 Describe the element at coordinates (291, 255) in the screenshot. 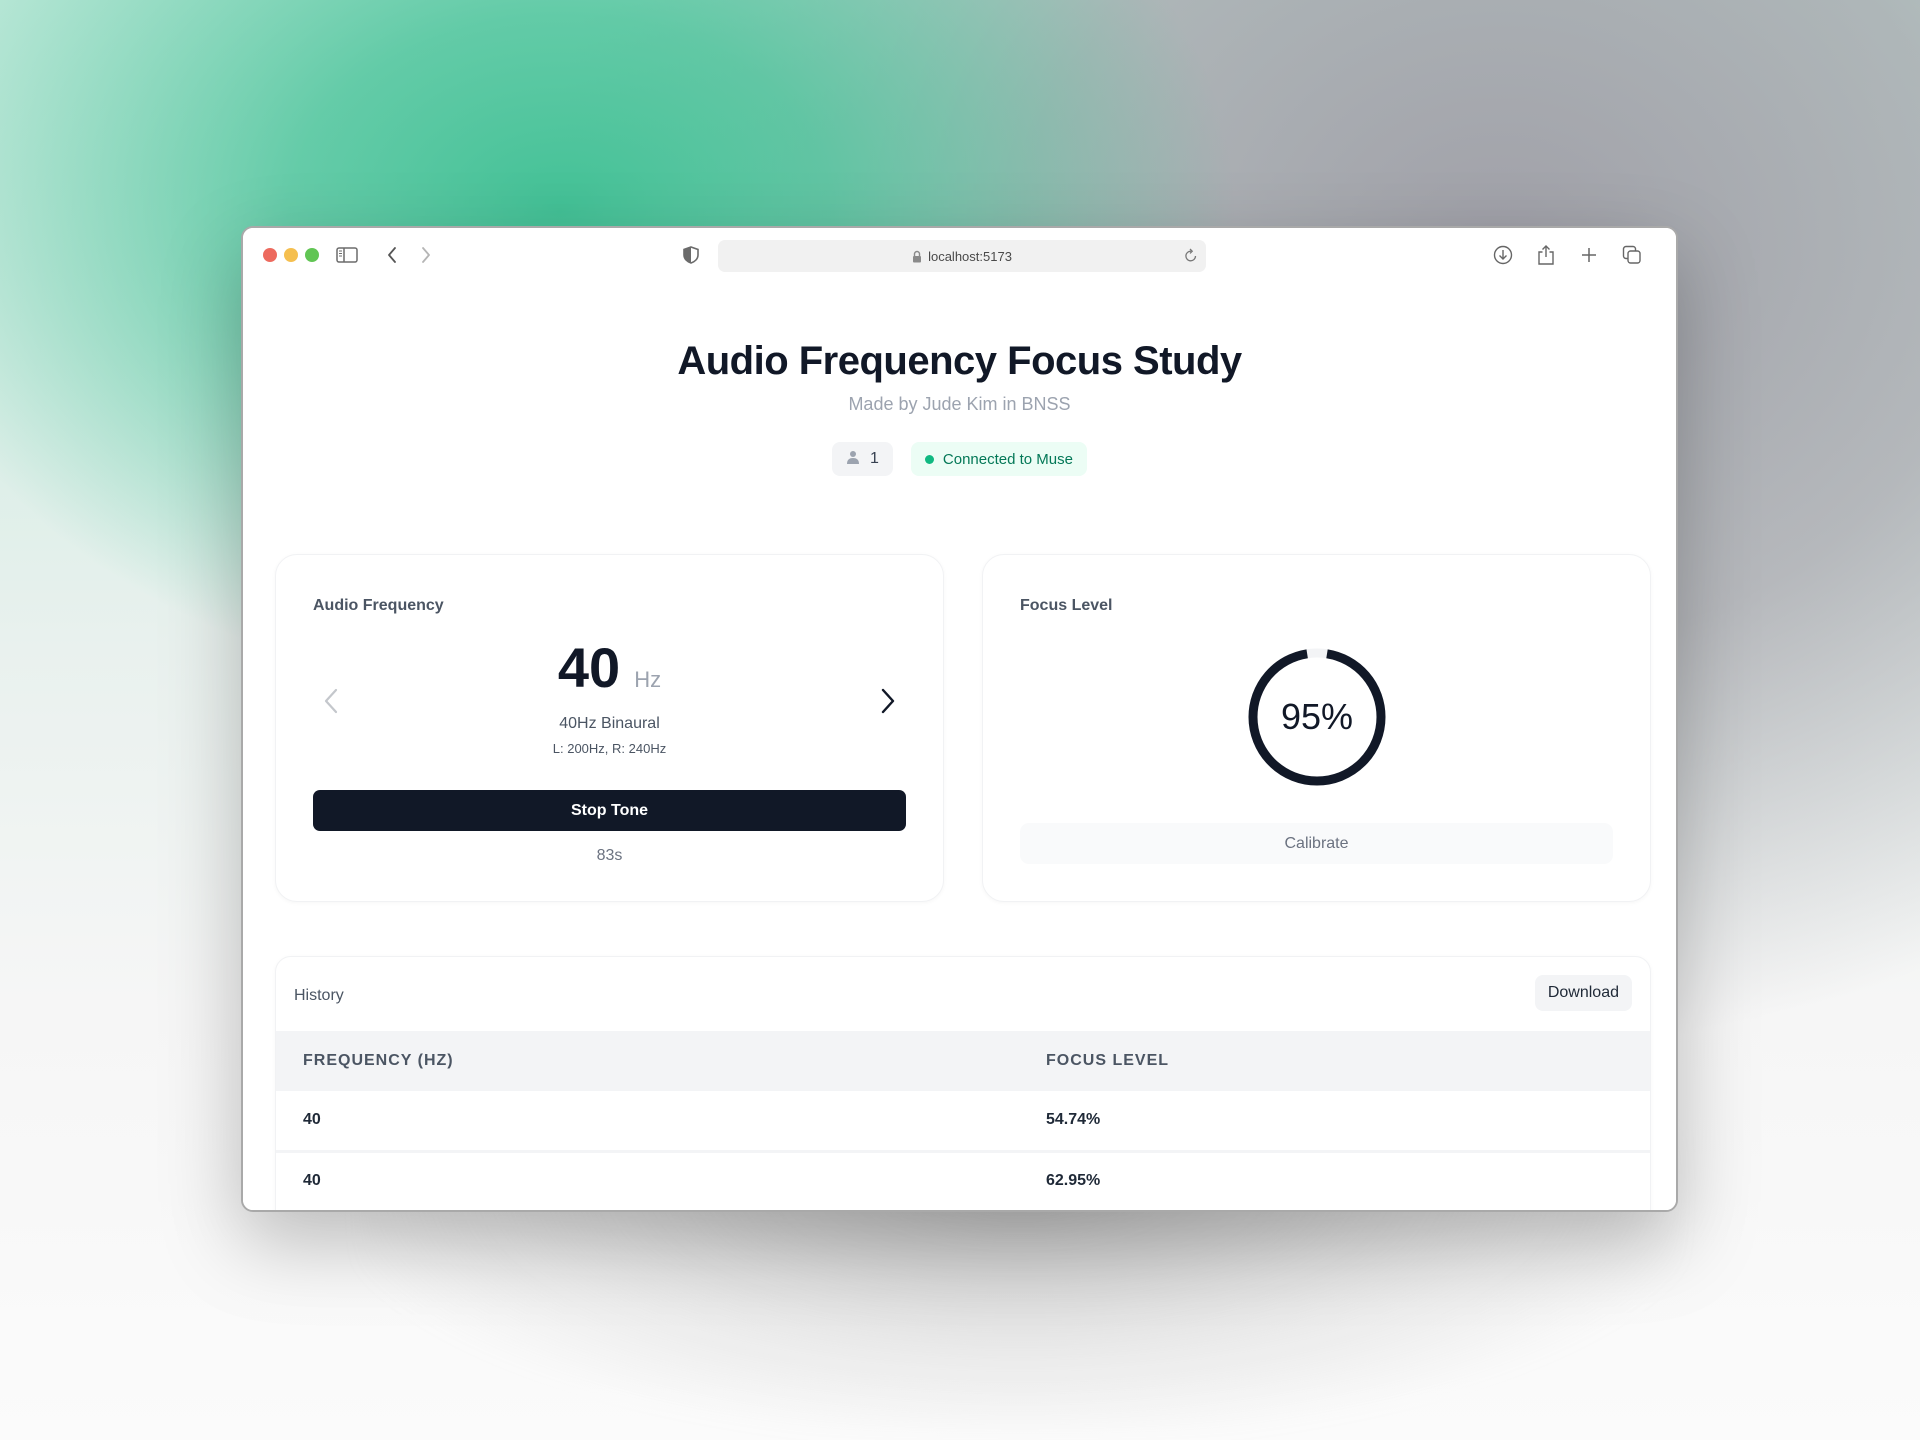

I see `minimize-window-button` at that location.